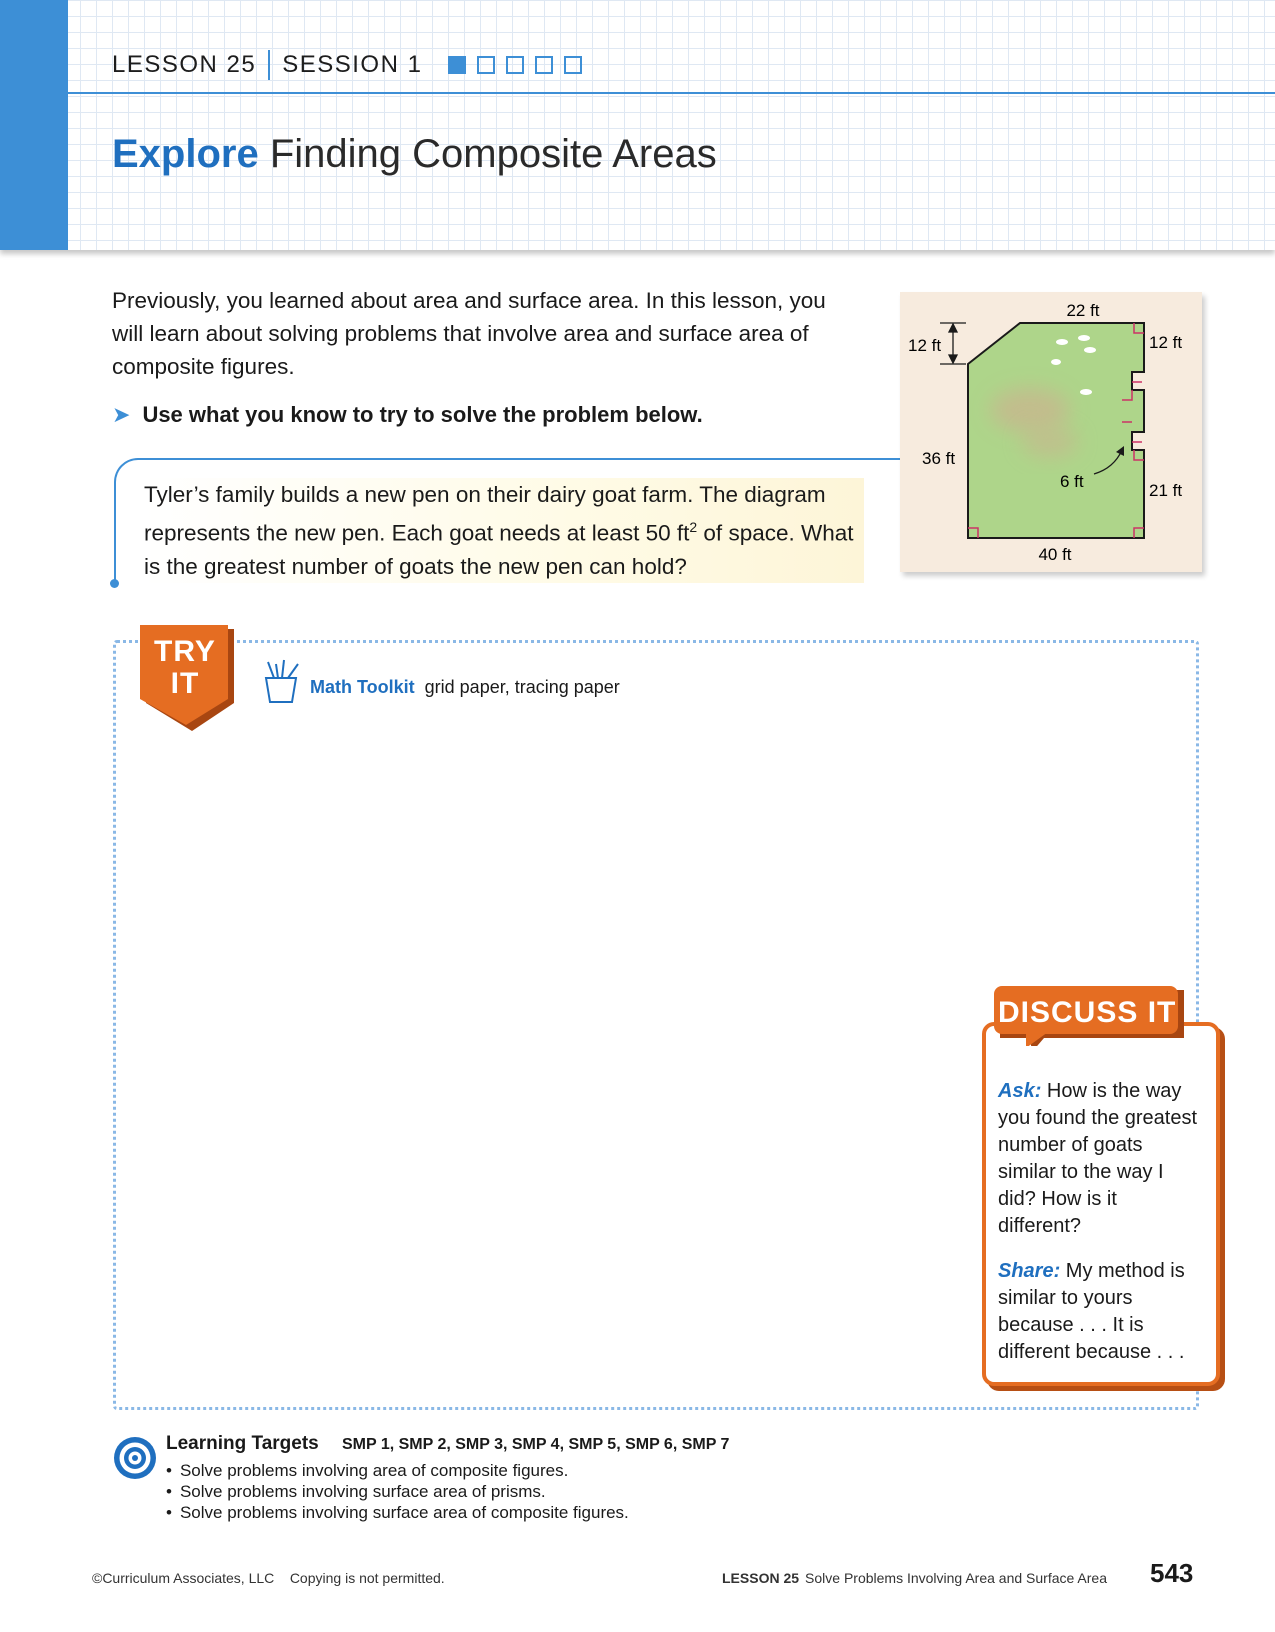 This screenshot has height=1632, width=1275. I want to click on discuss-it-title: DISCUSS IT, so click(1087, 1012).